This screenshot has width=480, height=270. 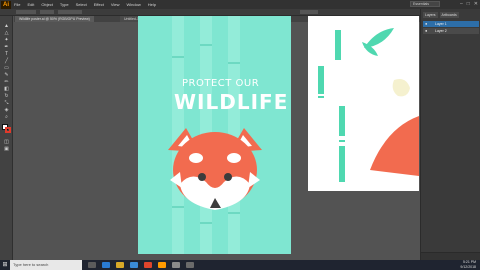 What do you see at coordinates (6, 4) in the screenshot?
I see `app-logo: Ai` at bounding box center [6, 4].